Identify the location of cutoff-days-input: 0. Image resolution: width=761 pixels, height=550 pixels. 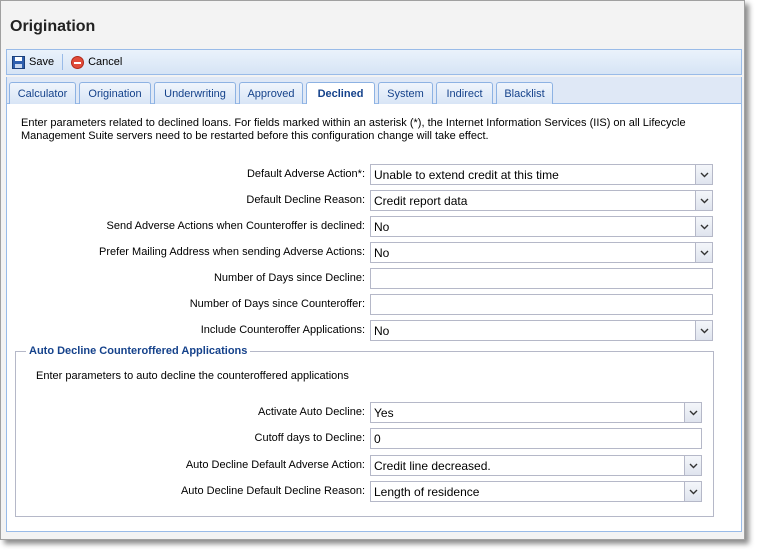
(536, 438).